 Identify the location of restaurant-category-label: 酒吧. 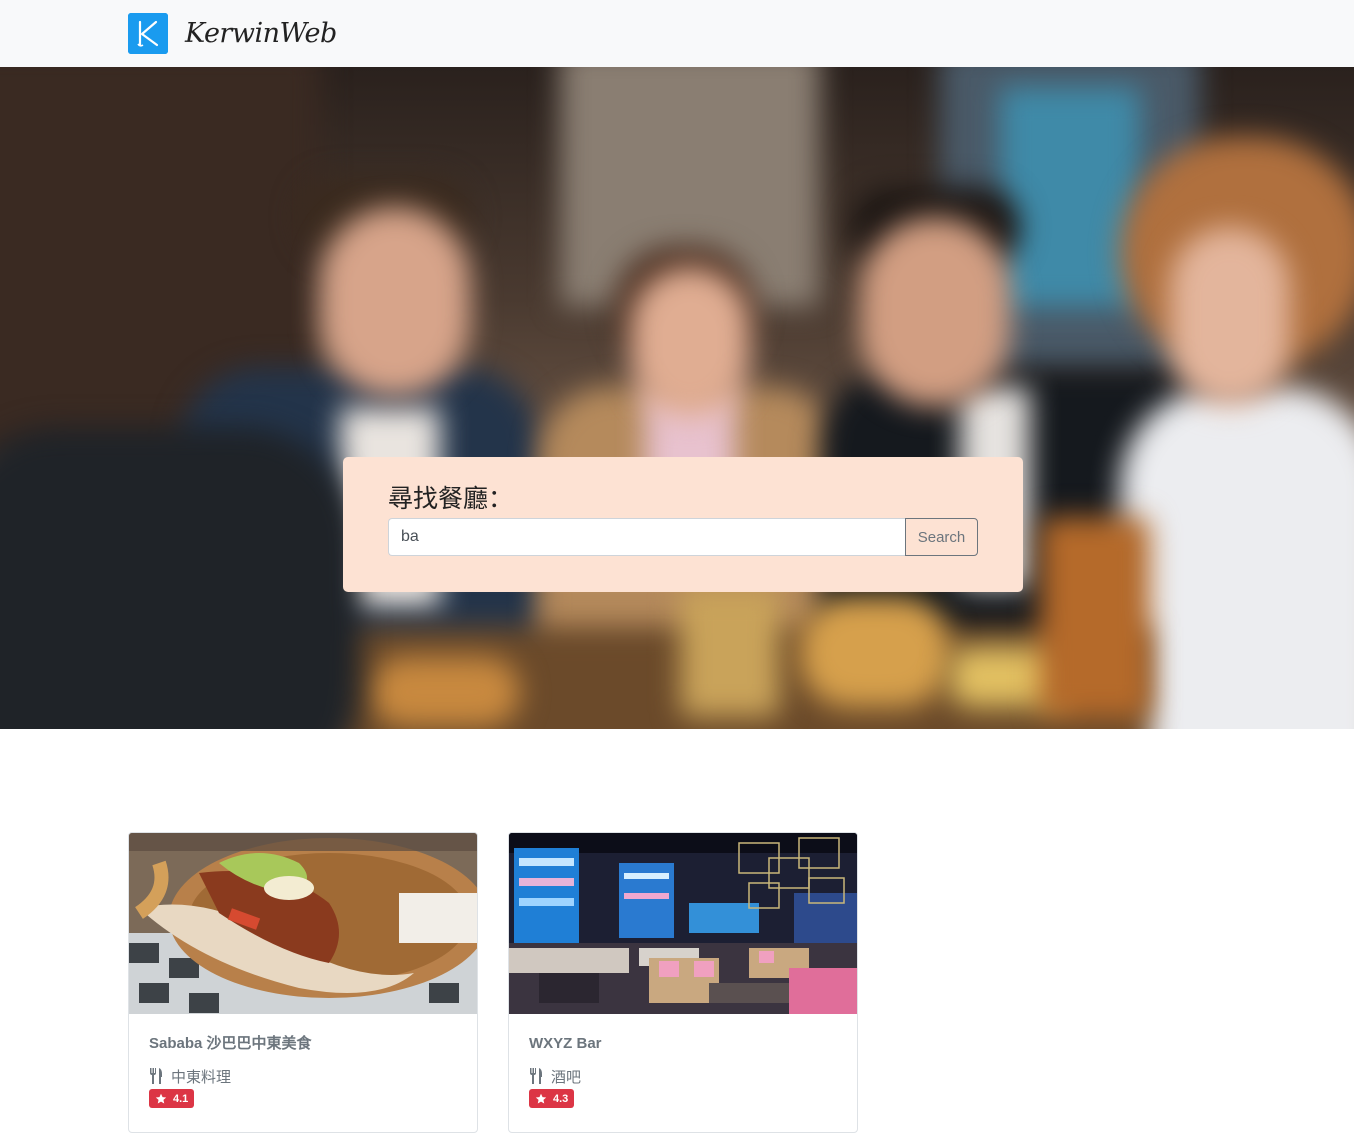
(566, 1077).